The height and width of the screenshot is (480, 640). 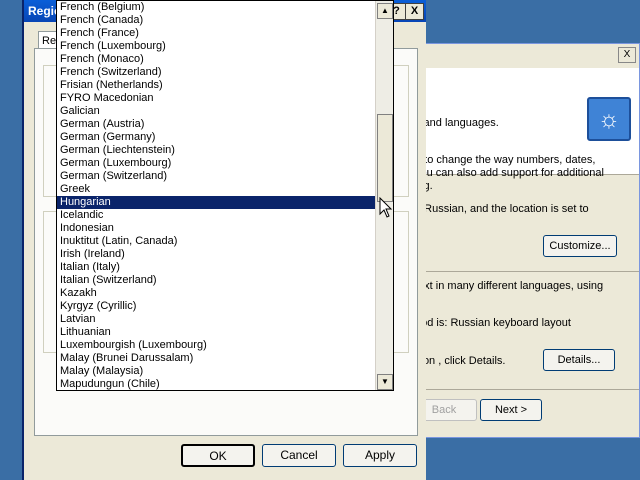 What do you see at coordinates (217, 371) in the screenshot?
I see `list-item: Malay (Malaysia)` at bounding box center [217, 371].